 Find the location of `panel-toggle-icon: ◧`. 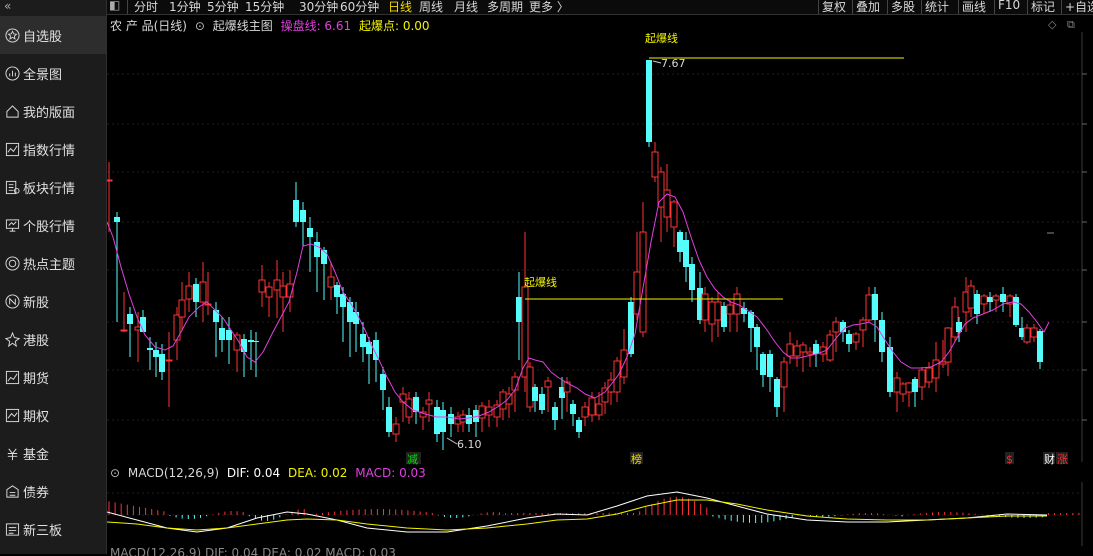

panel-toggle-icon: ◧ is located at coordinates (114, 6).